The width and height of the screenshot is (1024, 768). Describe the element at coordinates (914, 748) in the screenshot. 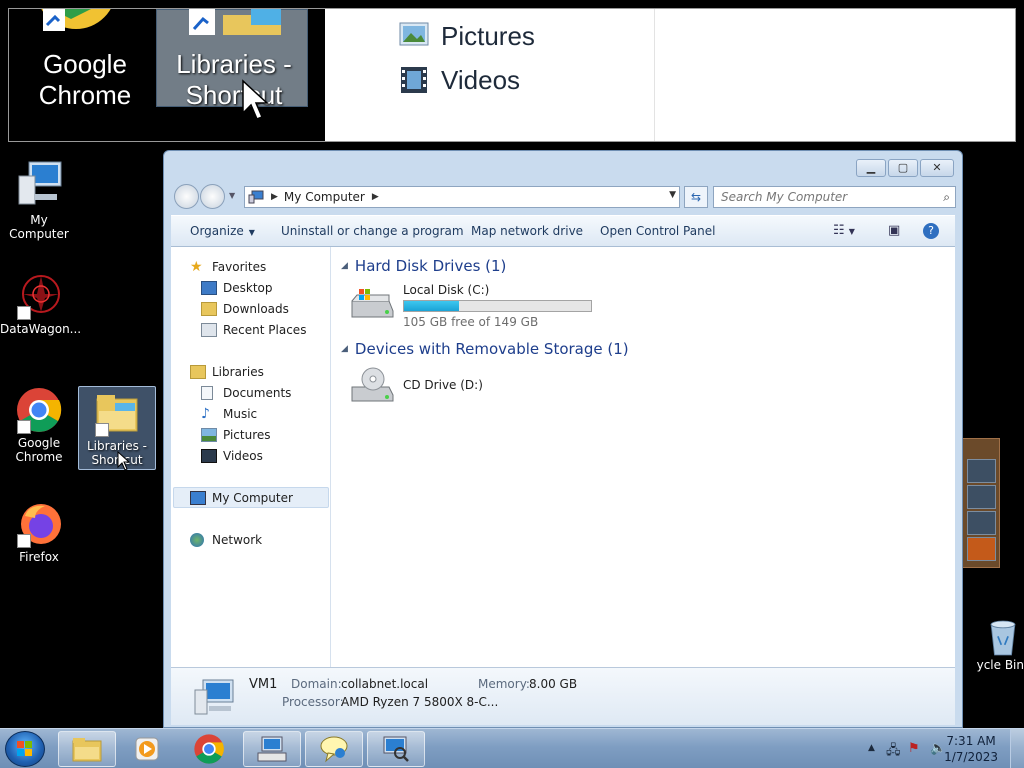

I see `action-center-flag-icon: ⚑` at that location.